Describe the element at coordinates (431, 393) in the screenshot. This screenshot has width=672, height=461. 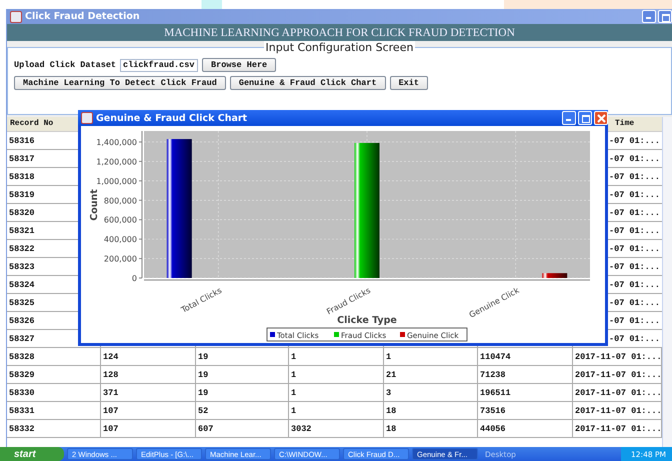
I see `table-cell: 3` at that location.